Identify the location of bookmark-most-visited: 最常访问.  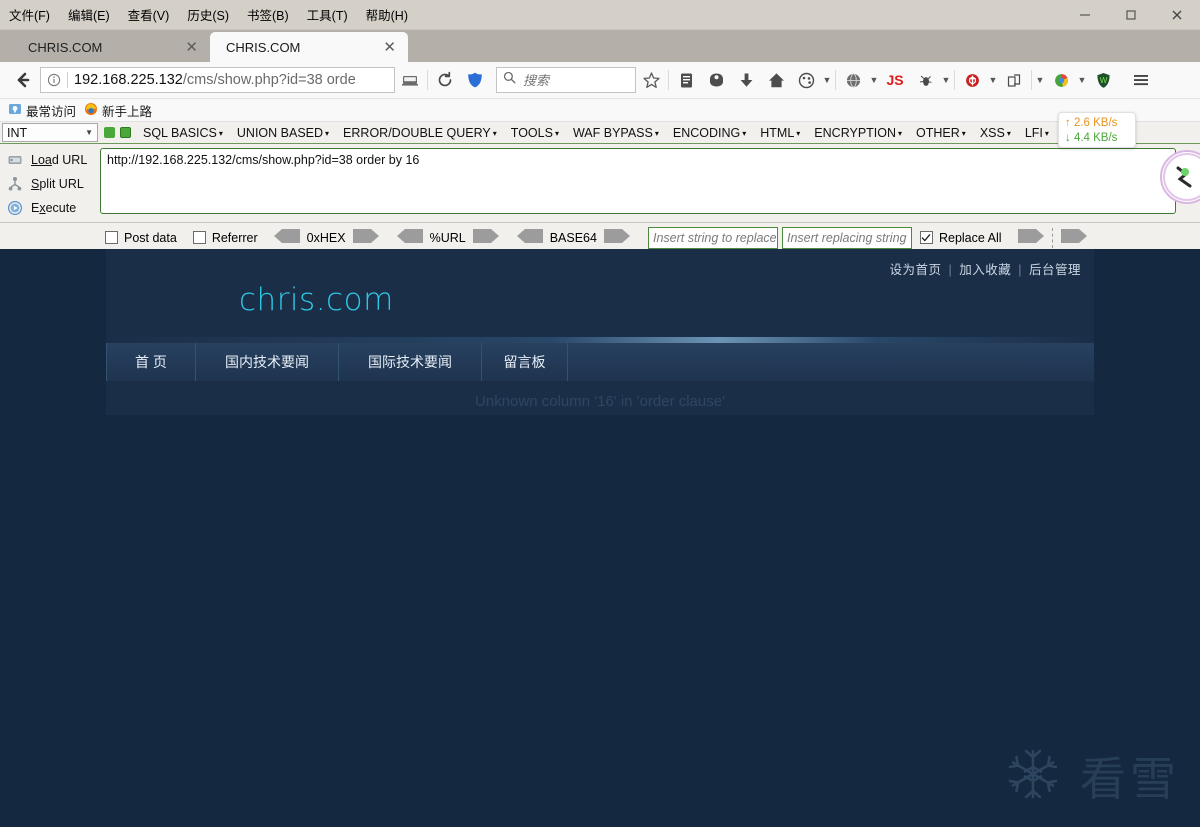
(42, 110).